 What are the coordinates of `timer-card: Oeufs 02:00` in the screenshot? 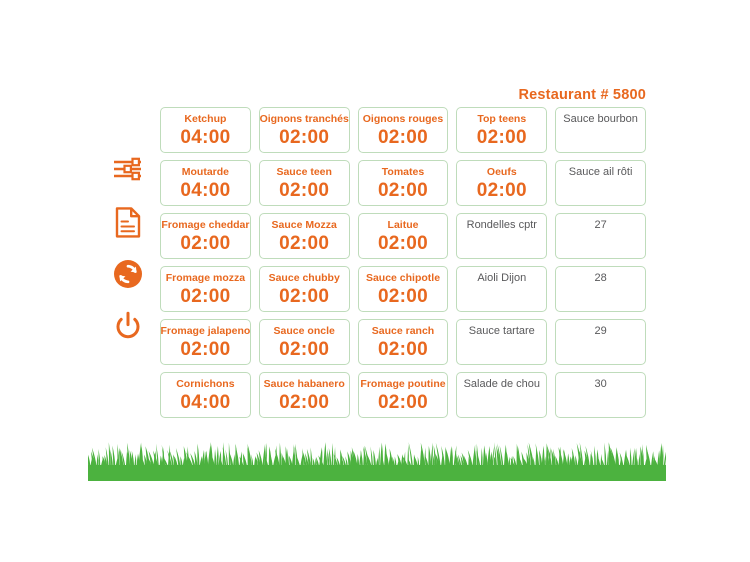 It's located at (502, 183).